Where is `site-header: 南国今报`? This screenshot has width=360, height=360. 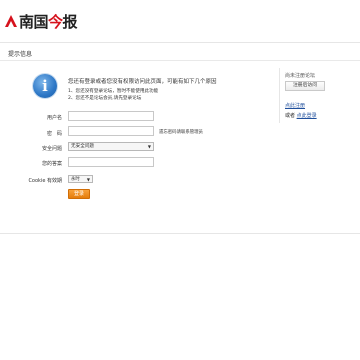 site-header: 南国今报 is located at coordinates (180, 20).